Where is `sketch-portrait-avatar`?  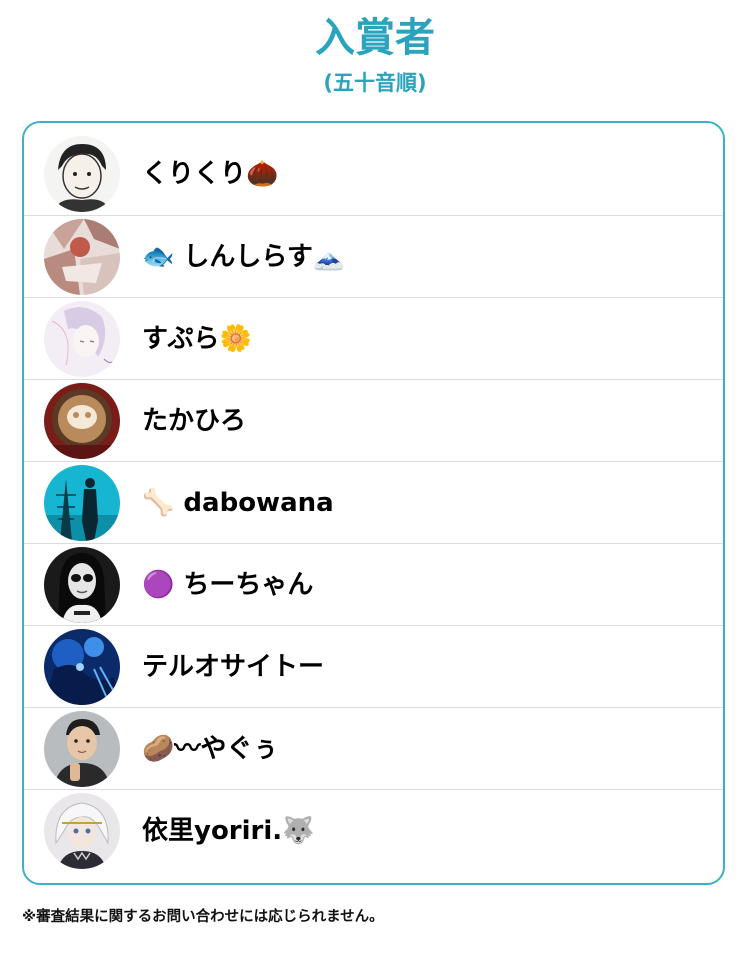
sketch-portrait-avatar is located at coordinates (82, 174).